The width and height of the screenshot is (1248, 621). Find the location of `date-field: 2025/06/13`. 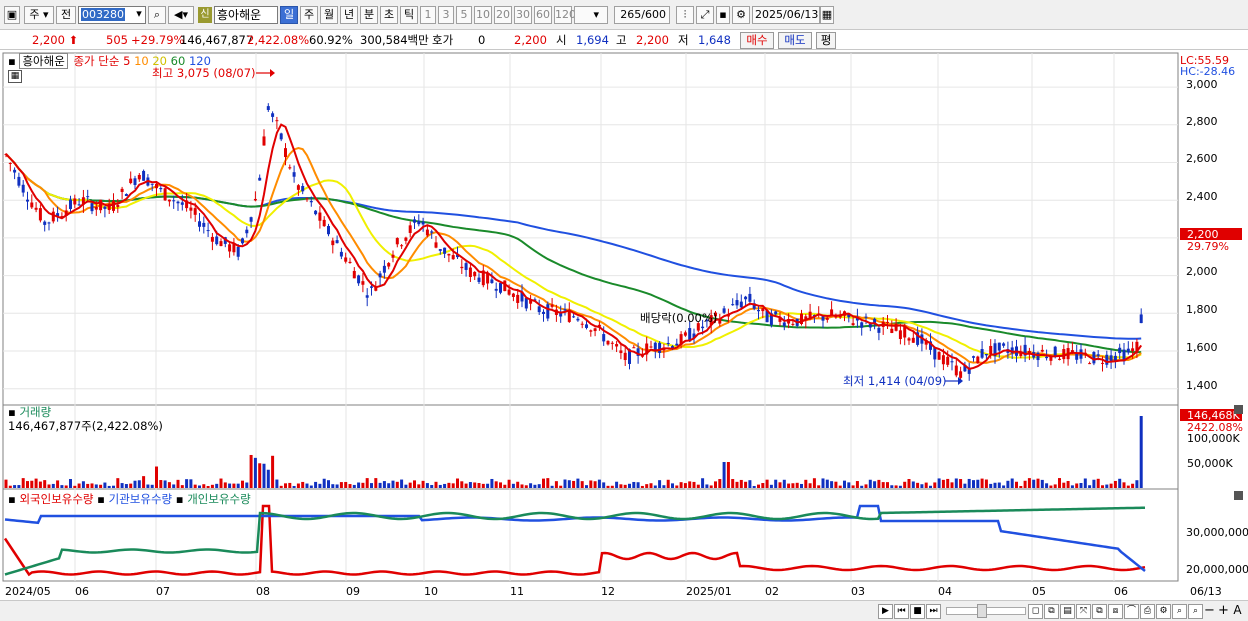

date-field: 2025/06/13 is located at coordinates (786, 15).